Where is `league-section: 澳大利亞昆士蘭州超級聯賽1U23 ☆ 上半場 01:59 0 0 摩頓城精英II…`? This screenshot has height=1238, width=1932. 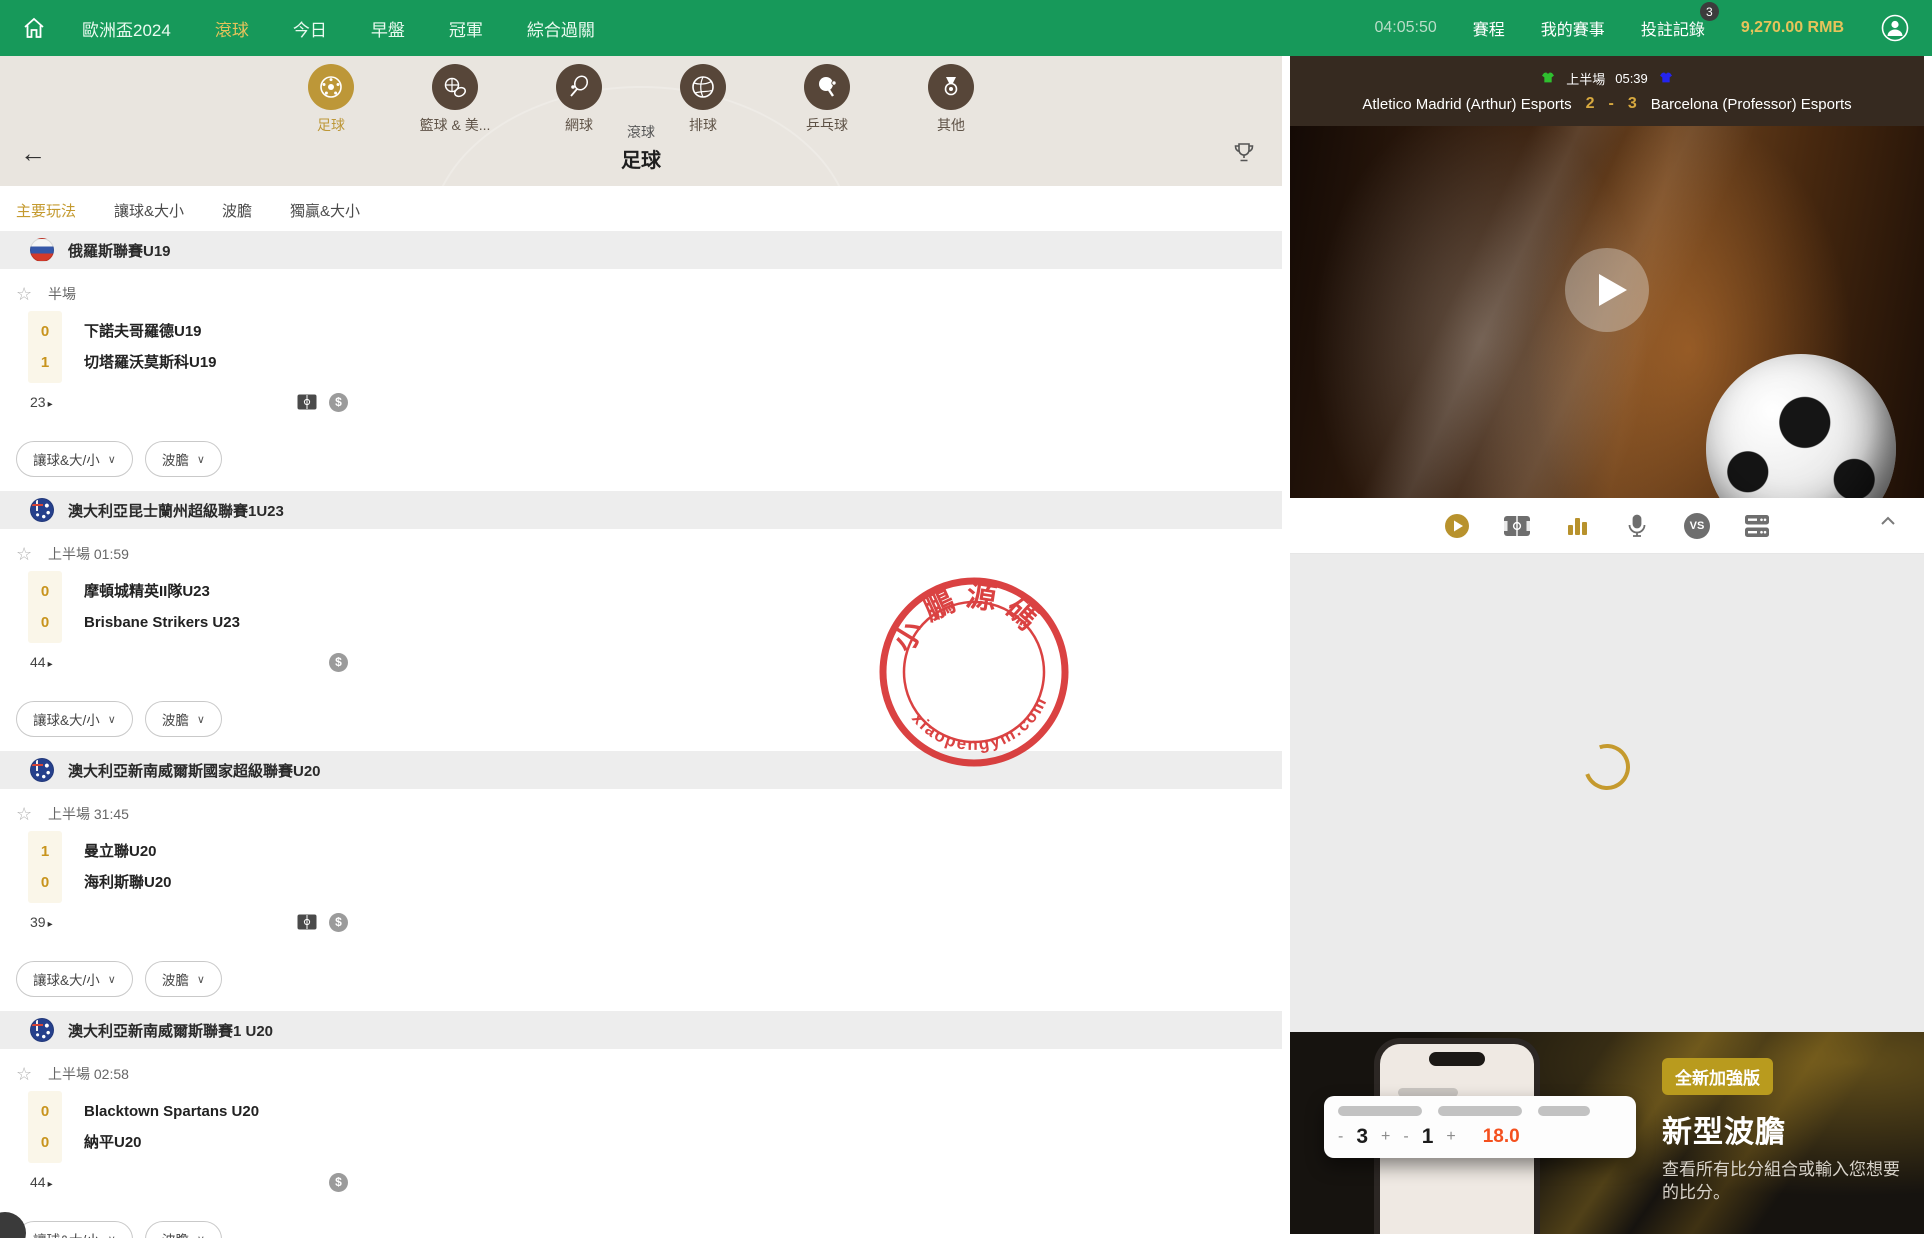 league-section: 澳大利亞昆士蘭州超級聯賽1U23 ☆ 上半場 01:59 0 0 摩頓城精英II… is located at coordinates (641, 621).